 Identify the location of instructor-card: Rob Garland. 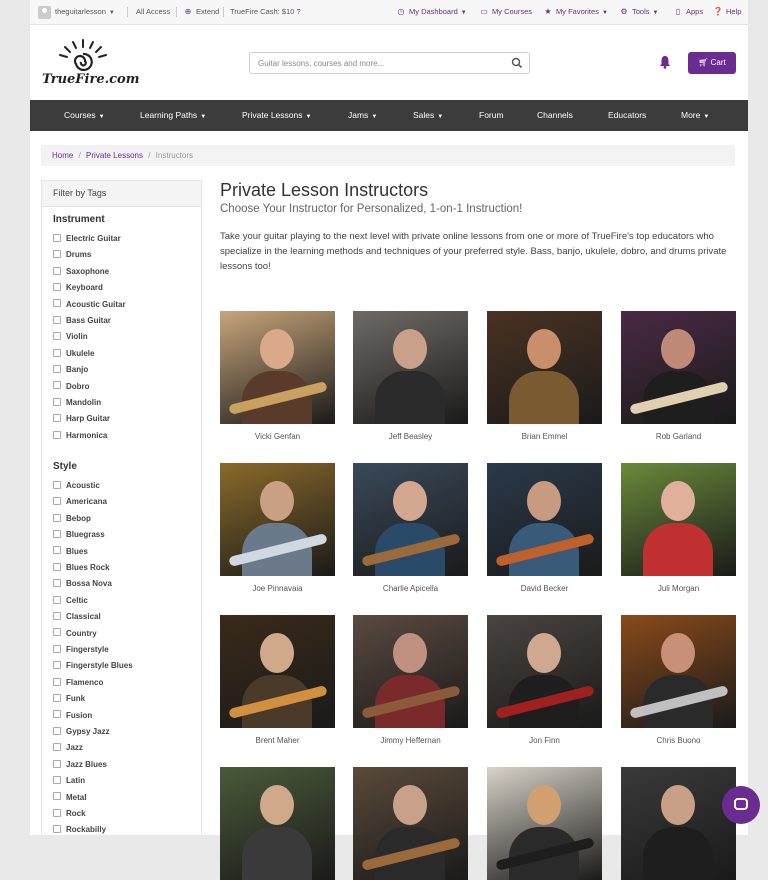
(678, 376).